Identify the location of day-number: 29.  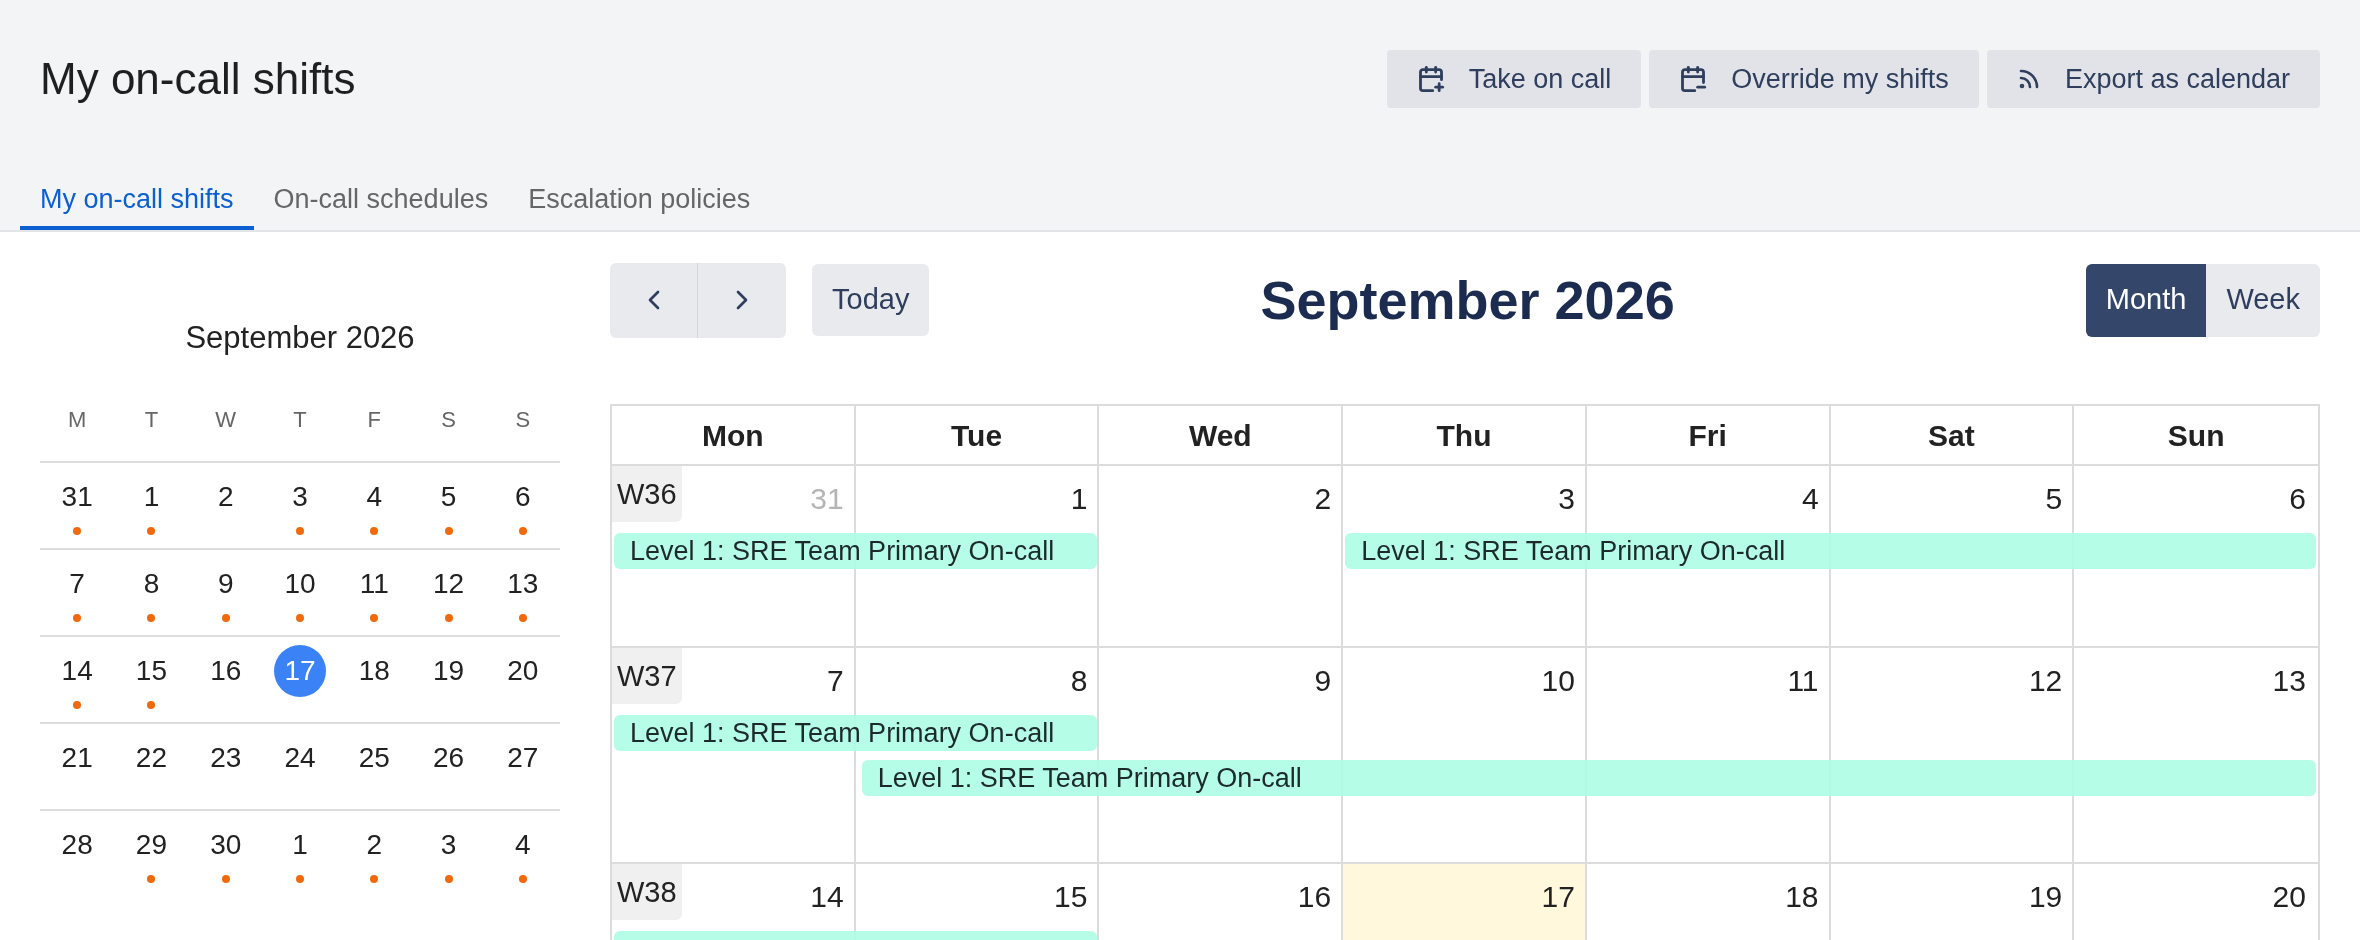
(151, 845).